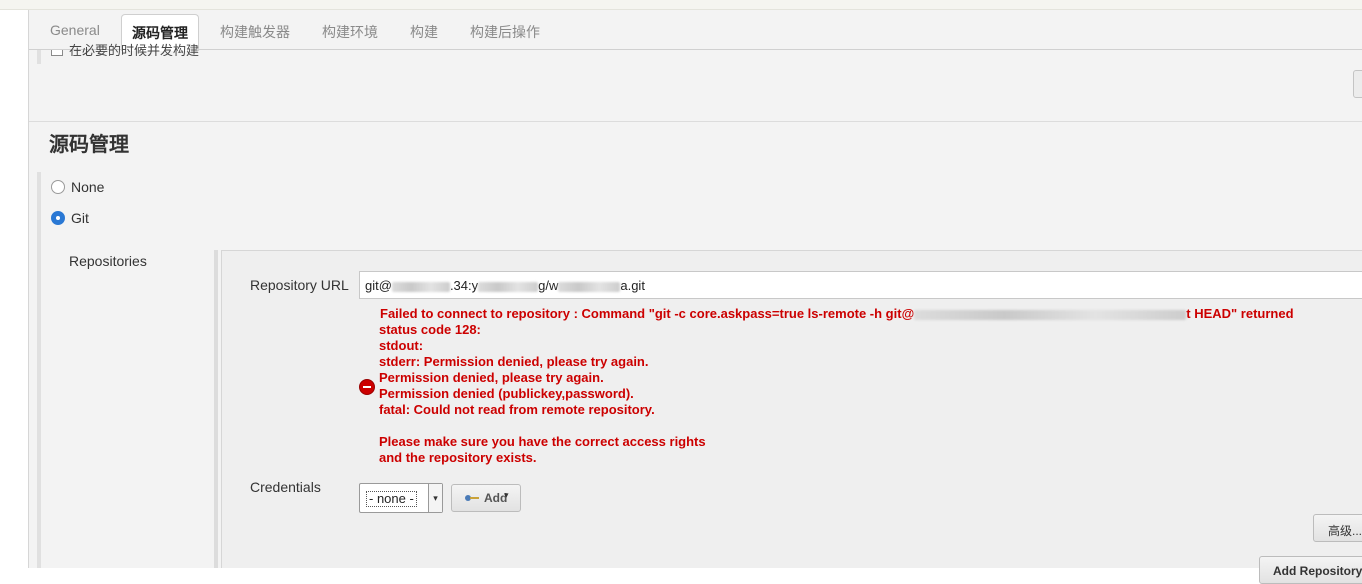 This screenshot has height=584, width=1362. I want to click on key-icon, so click(472, 498).